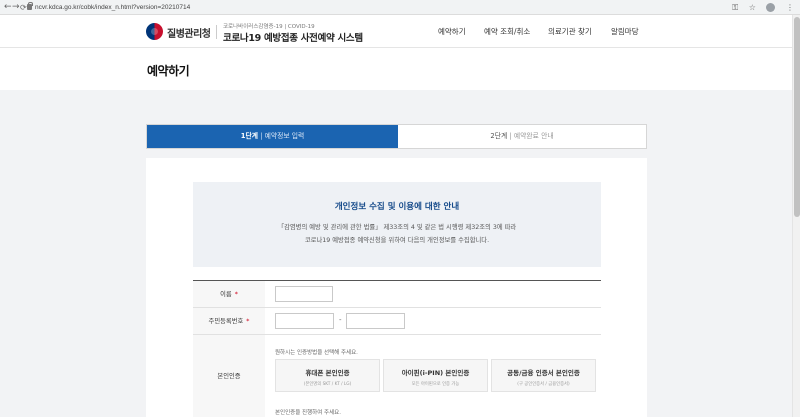 The height and width of the screenshot is (417, 800). Describe the element at coordinates (771, 7) in the screenshot. I see `profile-avatar` at that location.